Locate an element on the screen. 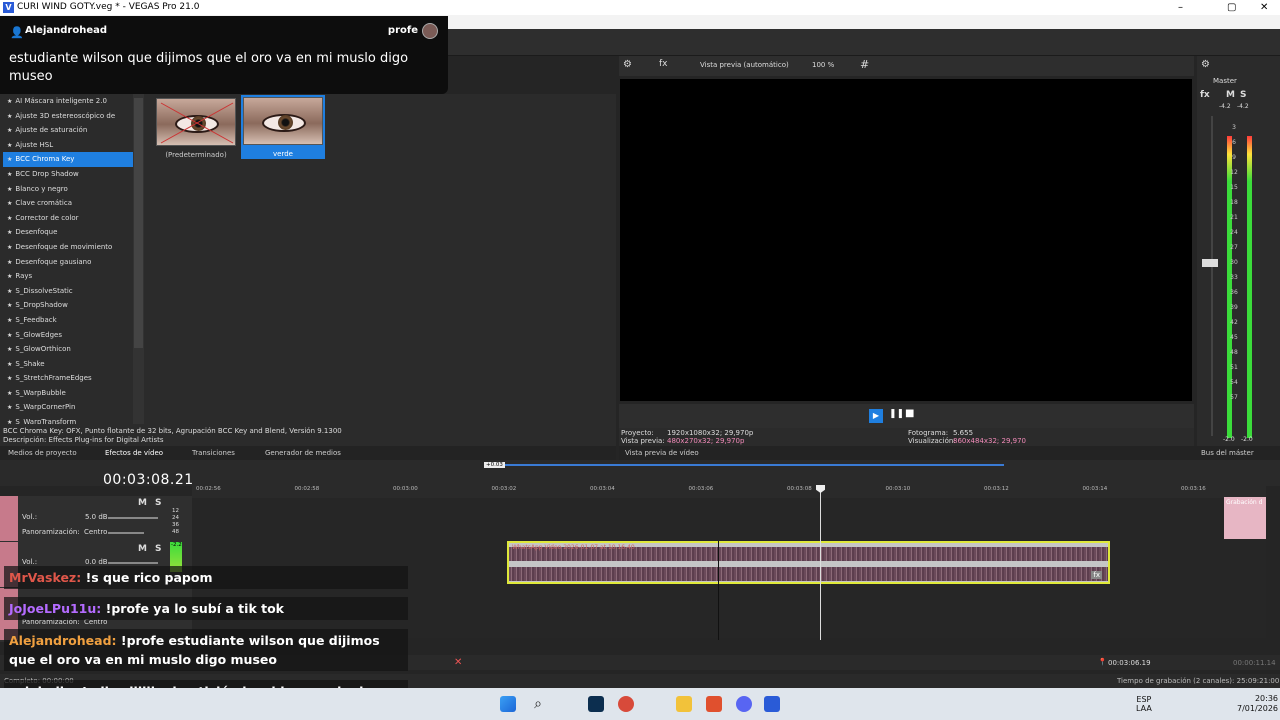 The image size is (1280, 720). minimize-button: – is located at coordinates (1180, 7).